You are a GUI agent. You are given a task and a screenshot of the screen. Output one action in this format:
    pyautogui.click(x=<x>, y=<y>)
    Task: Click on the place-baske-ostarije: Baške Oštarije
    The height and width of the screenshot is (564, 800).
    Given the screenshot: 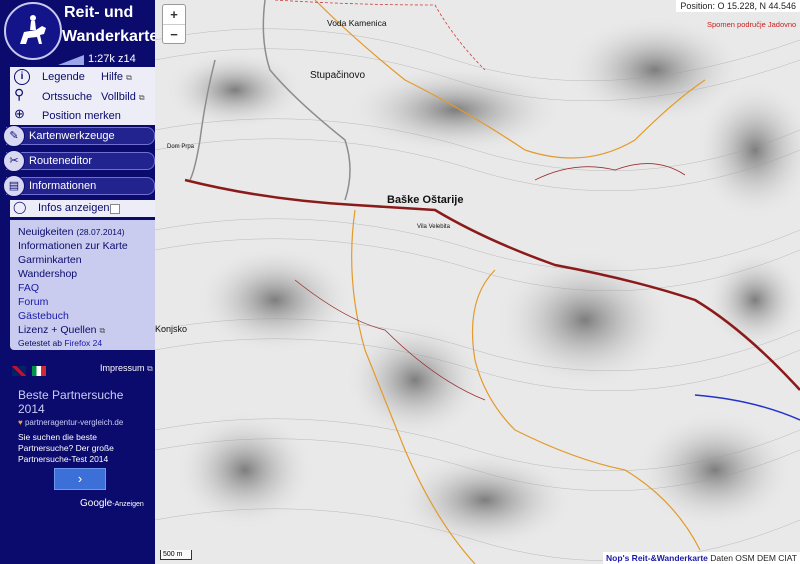 What is the action you would take?
    pyautogui.click(x=425, y=200)
    